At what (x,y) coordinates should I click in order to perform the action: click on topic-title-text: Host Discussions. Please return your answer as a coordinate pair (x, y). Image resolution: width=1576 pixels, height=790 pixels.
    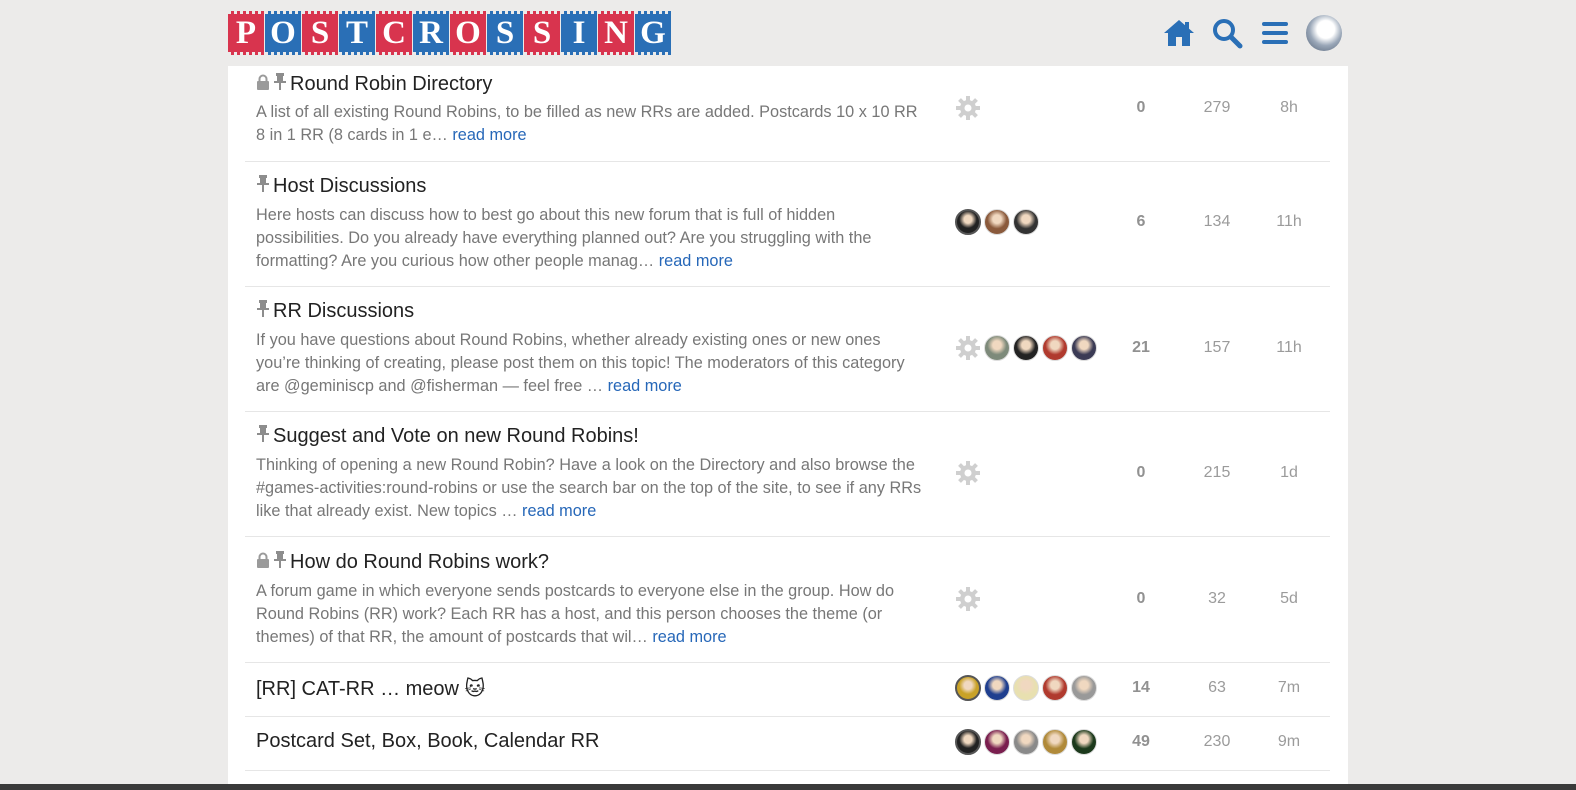
    Looking at the image, I should click on (349, 186).